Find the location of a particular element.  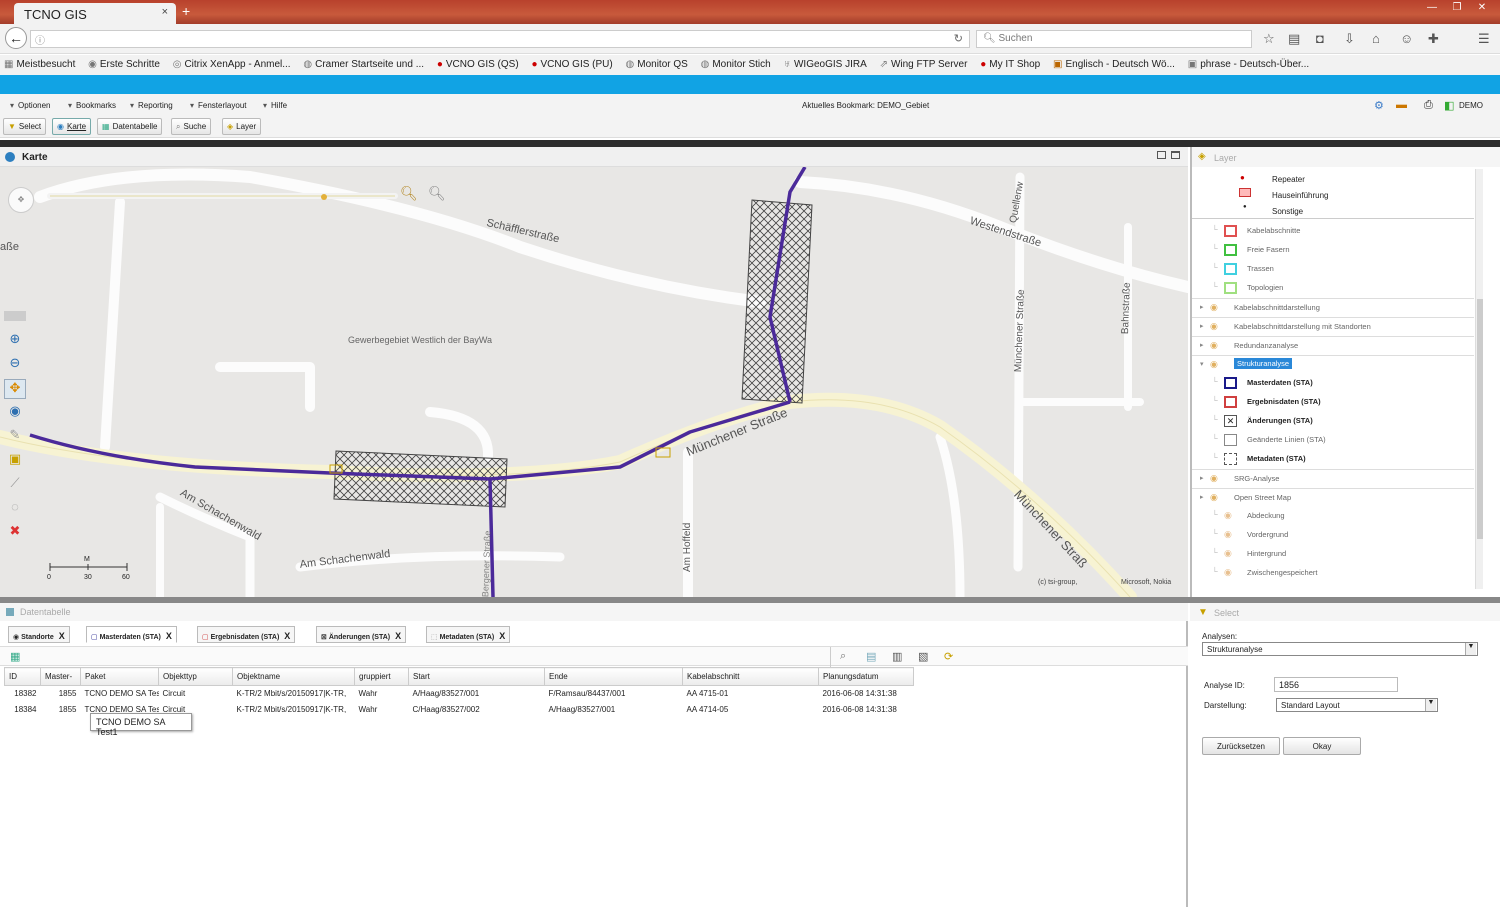

reading-list-icon: ▤ is located at coordinates (1294, 39).